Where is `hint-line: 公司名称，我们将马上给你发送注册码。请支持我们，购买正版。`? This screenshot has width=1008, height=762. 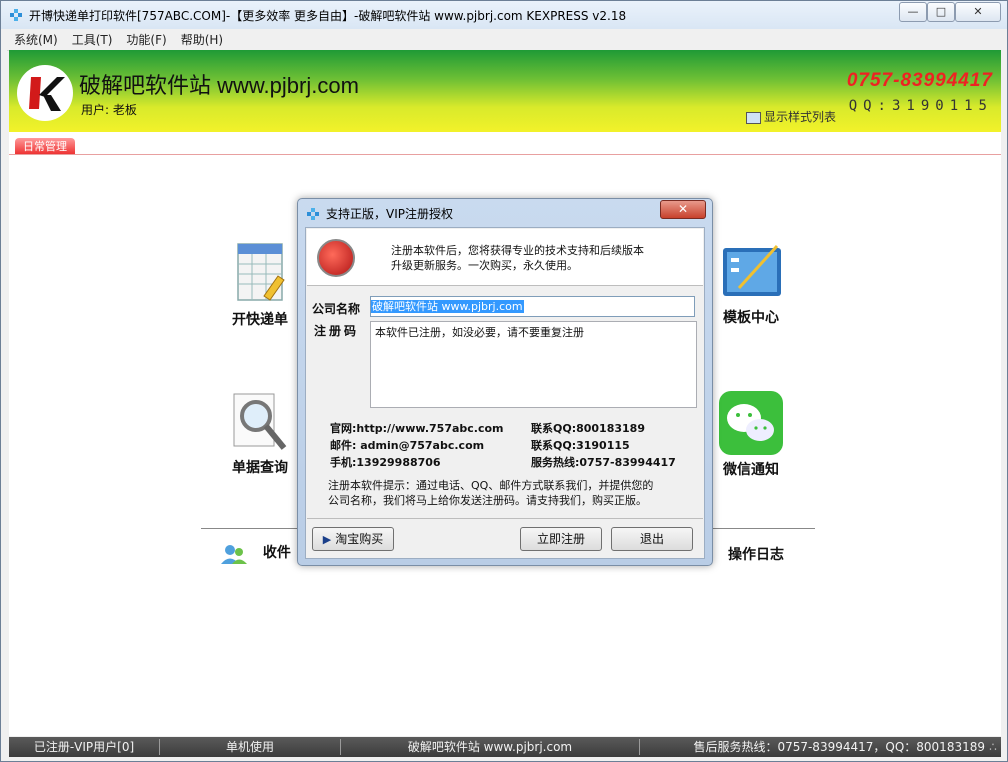
hint-line: 公司名称，我们将马上给你发送注册码。请支持我们，购买正版。 is located at coordinates (487, 500).